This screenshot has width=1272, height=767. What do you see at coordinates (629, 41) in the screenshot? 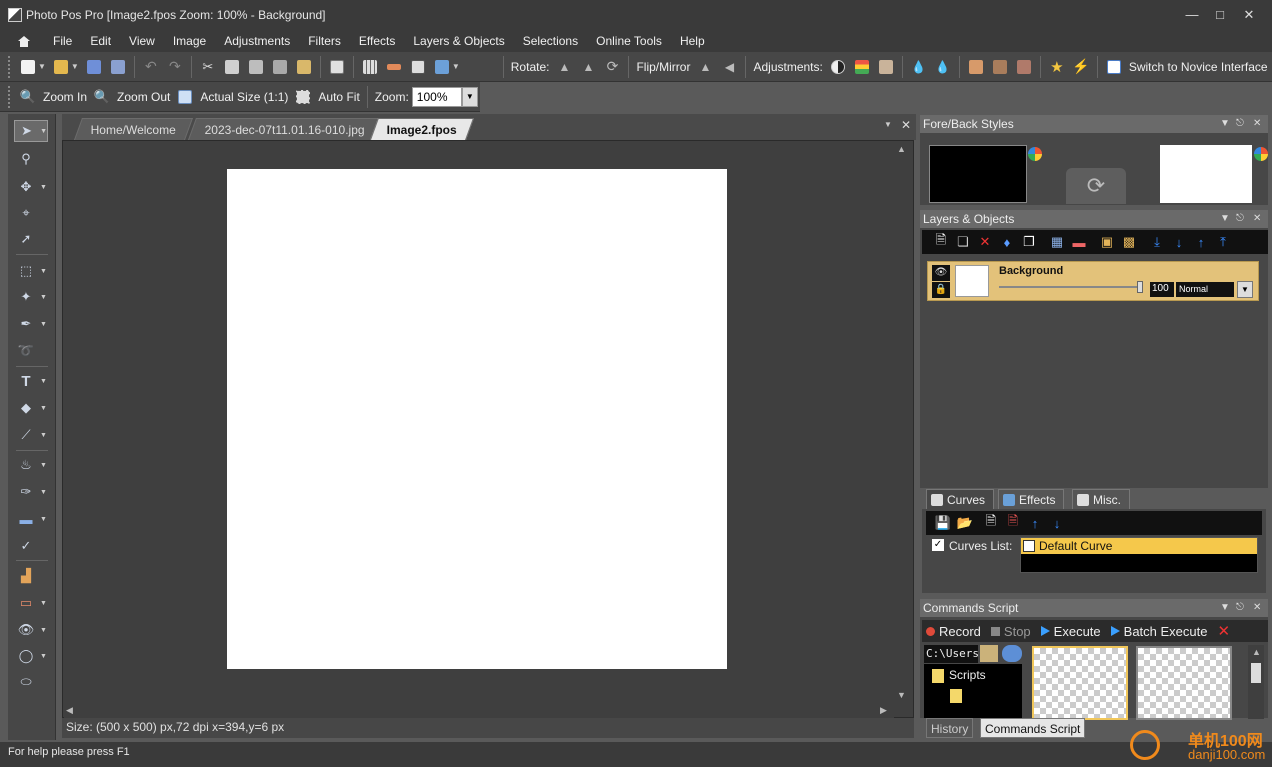
I see `menu-online-tools: Online Tools` at bounding box center [629, 41].